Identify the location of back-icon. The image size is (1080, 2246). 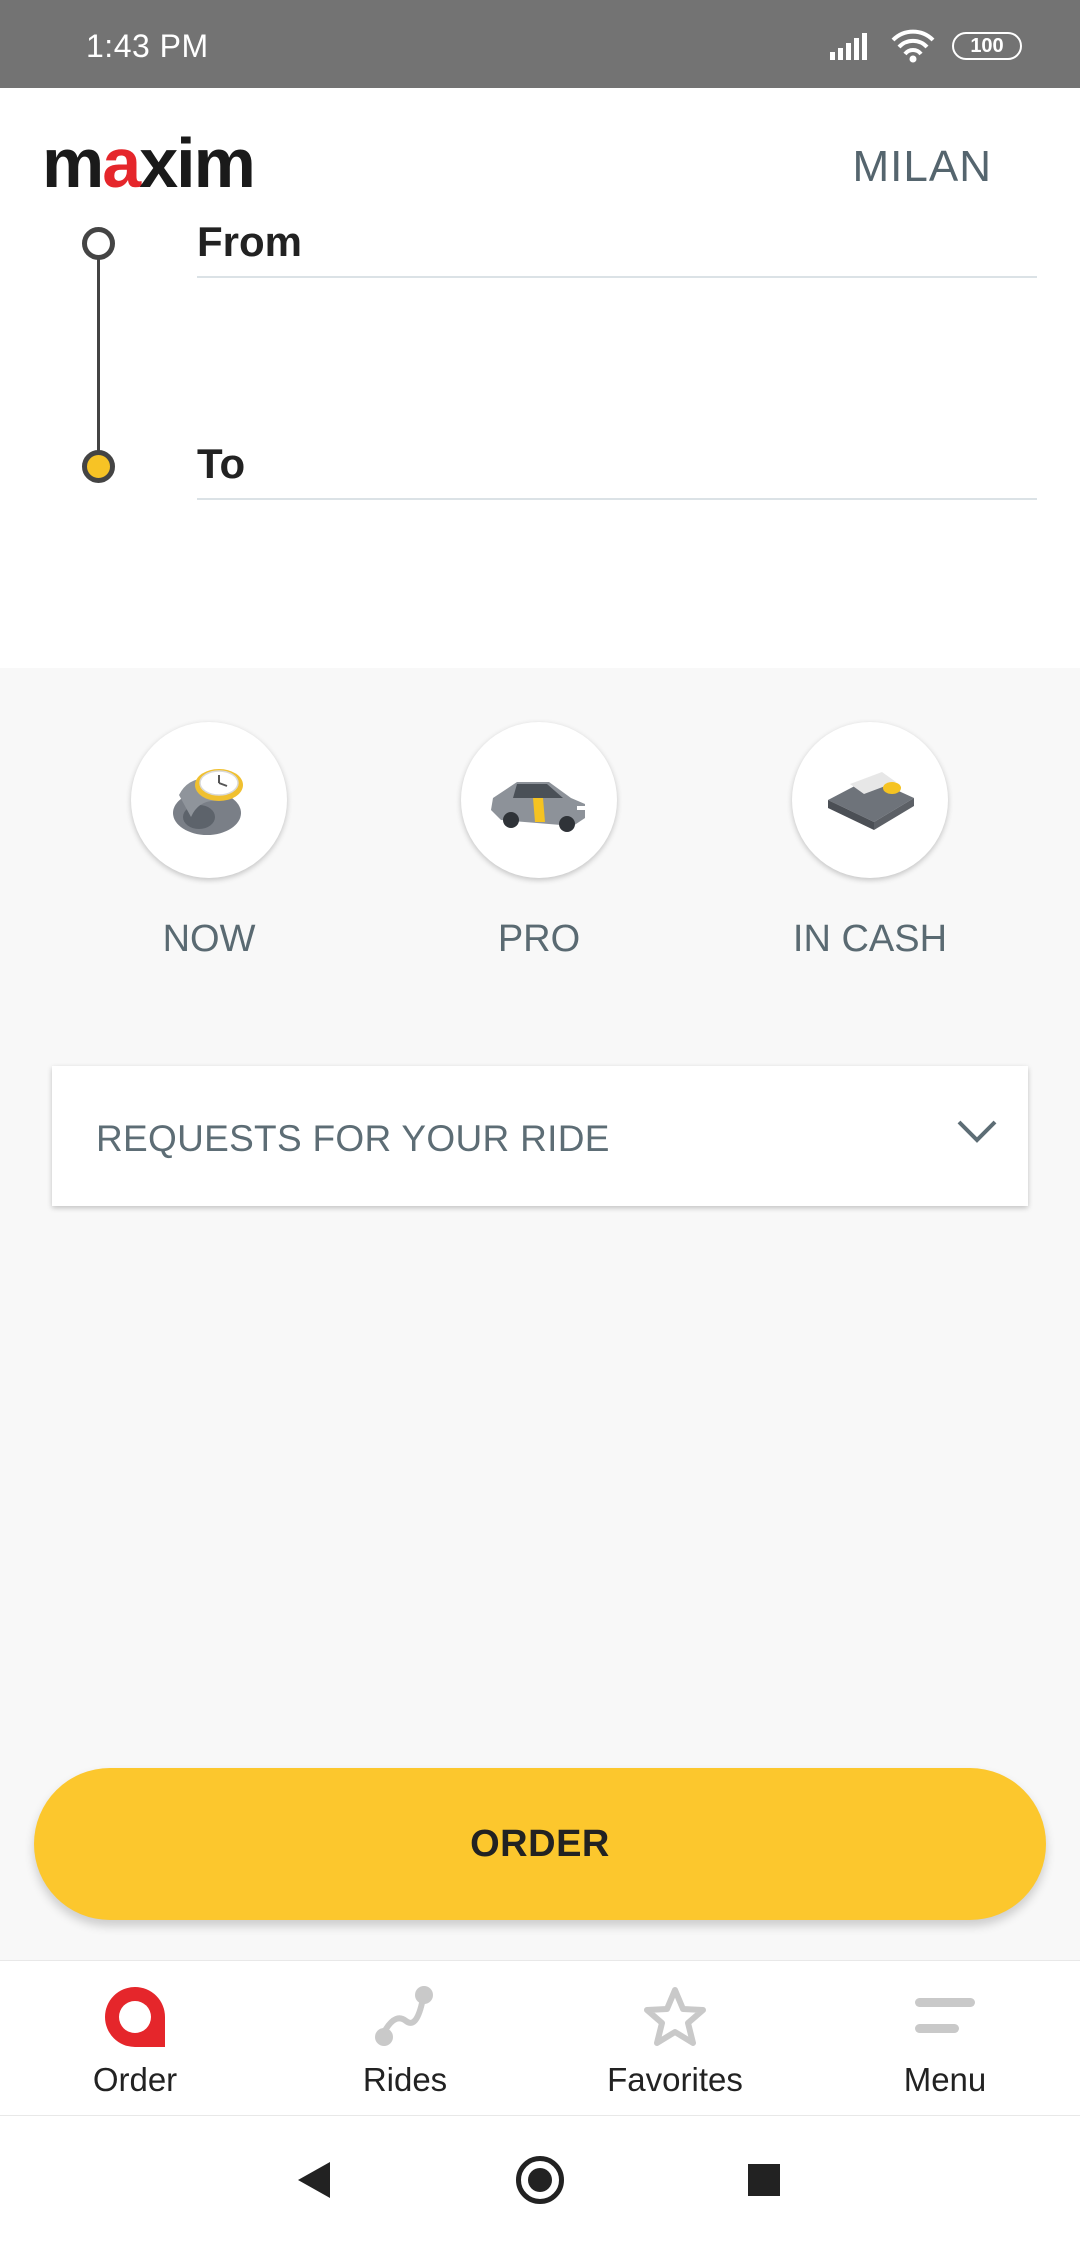
(314, 2180).